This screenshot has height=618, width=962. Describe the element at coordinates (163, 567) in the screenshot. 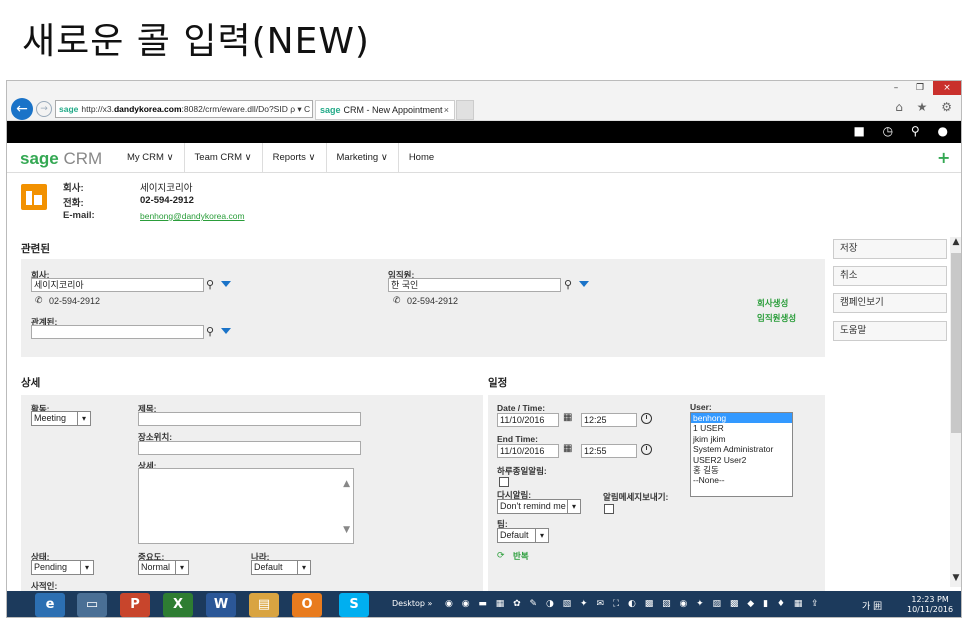

I see `priority-select: Normal ▾` at that location.